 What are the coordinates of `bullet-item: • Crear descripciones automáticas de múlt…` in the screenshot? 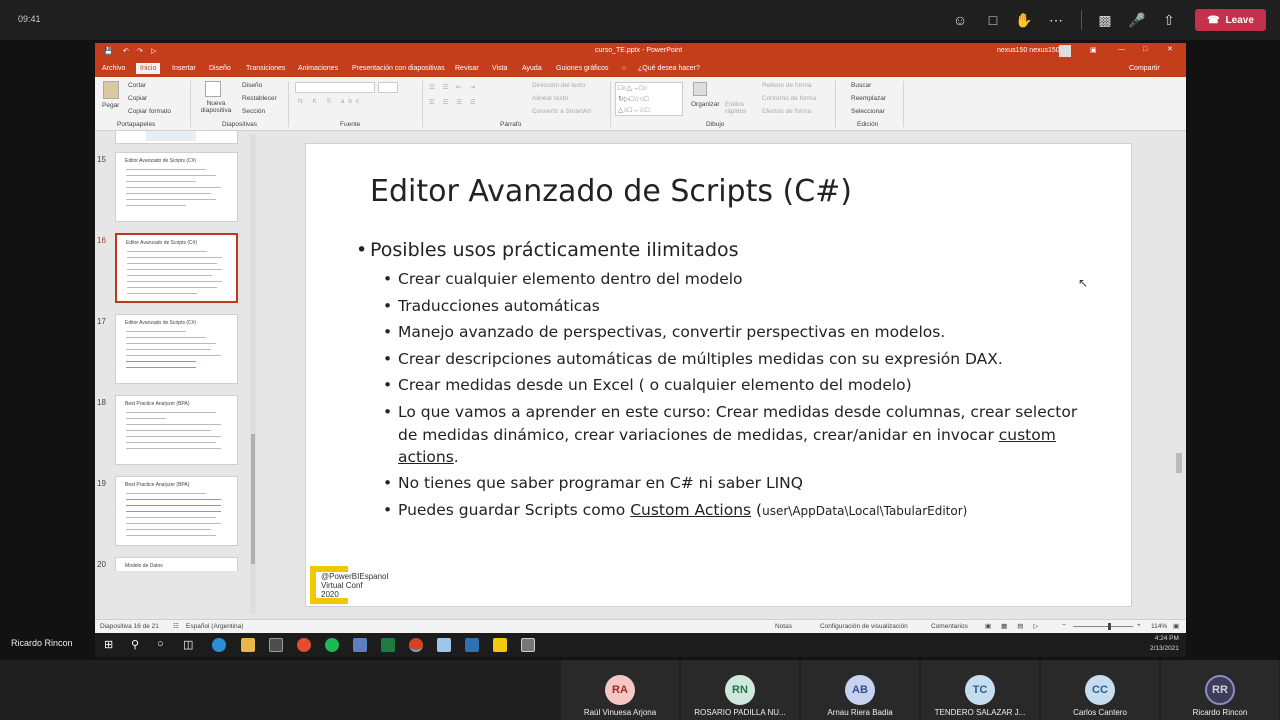 It's located at (735, 359).